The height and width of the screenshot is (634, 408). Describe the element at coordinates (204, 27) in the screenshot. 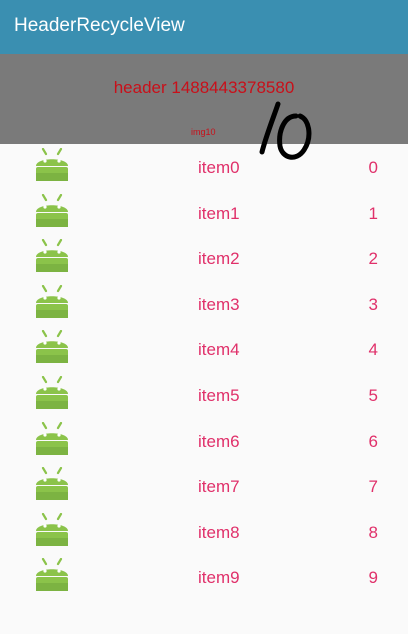

I see `app-bar: HeaderRecycleView` at that location.